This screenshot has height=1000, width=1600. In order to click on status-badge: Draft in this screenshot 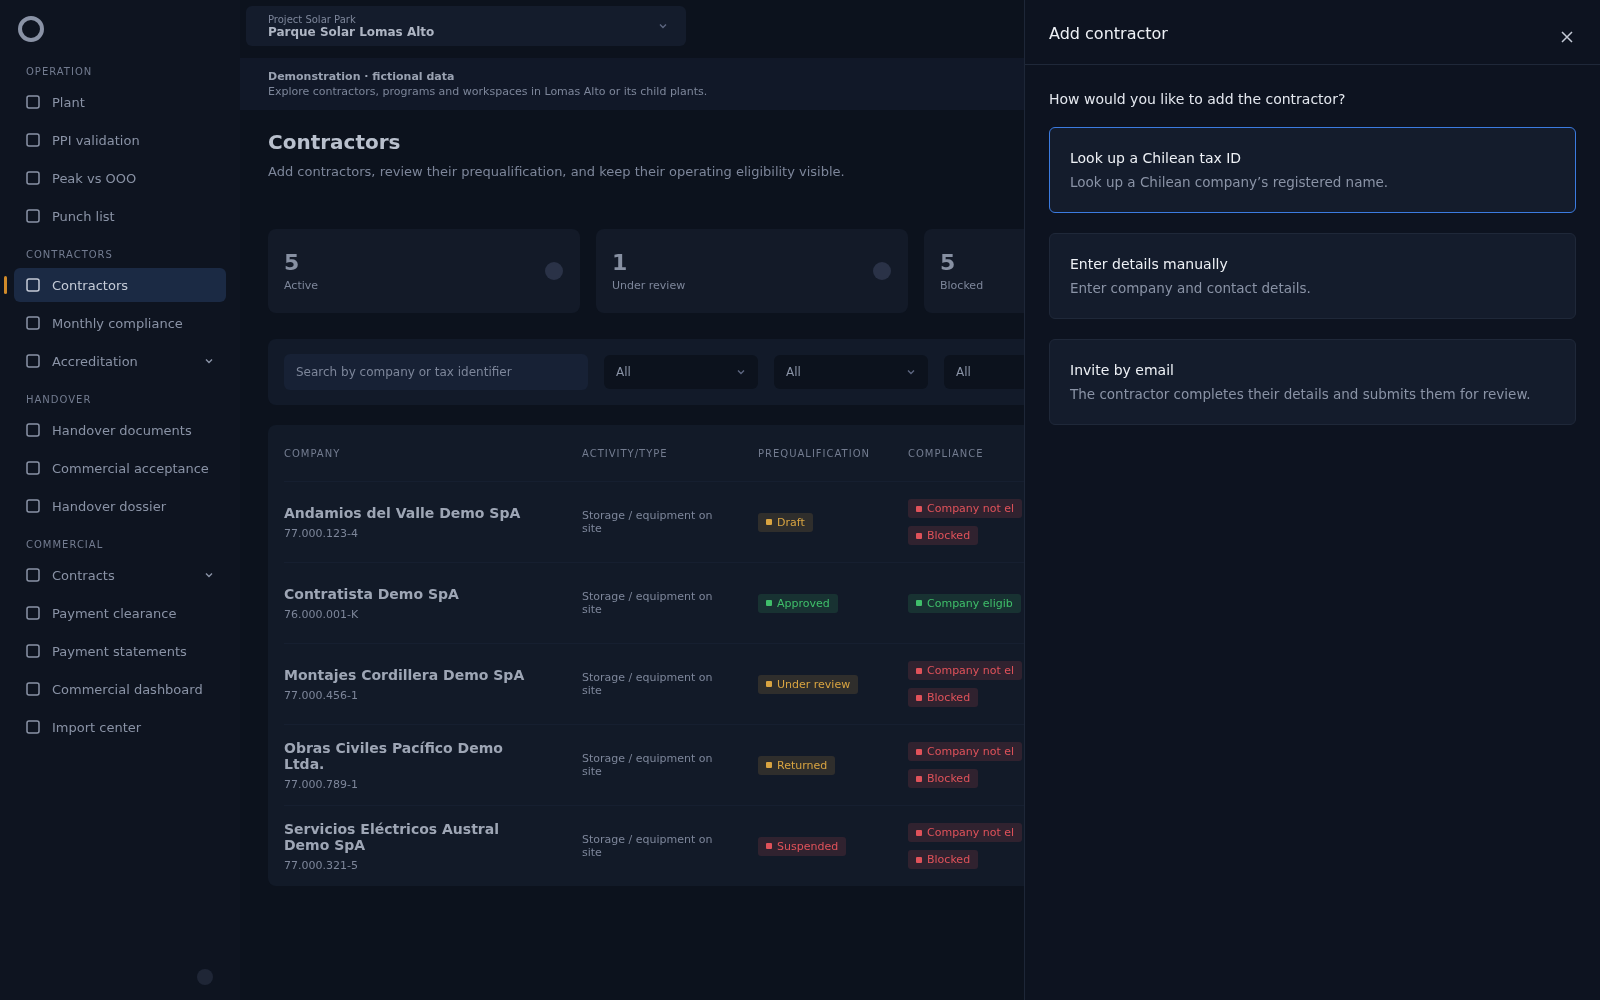, I will do `click(785, 522)`.